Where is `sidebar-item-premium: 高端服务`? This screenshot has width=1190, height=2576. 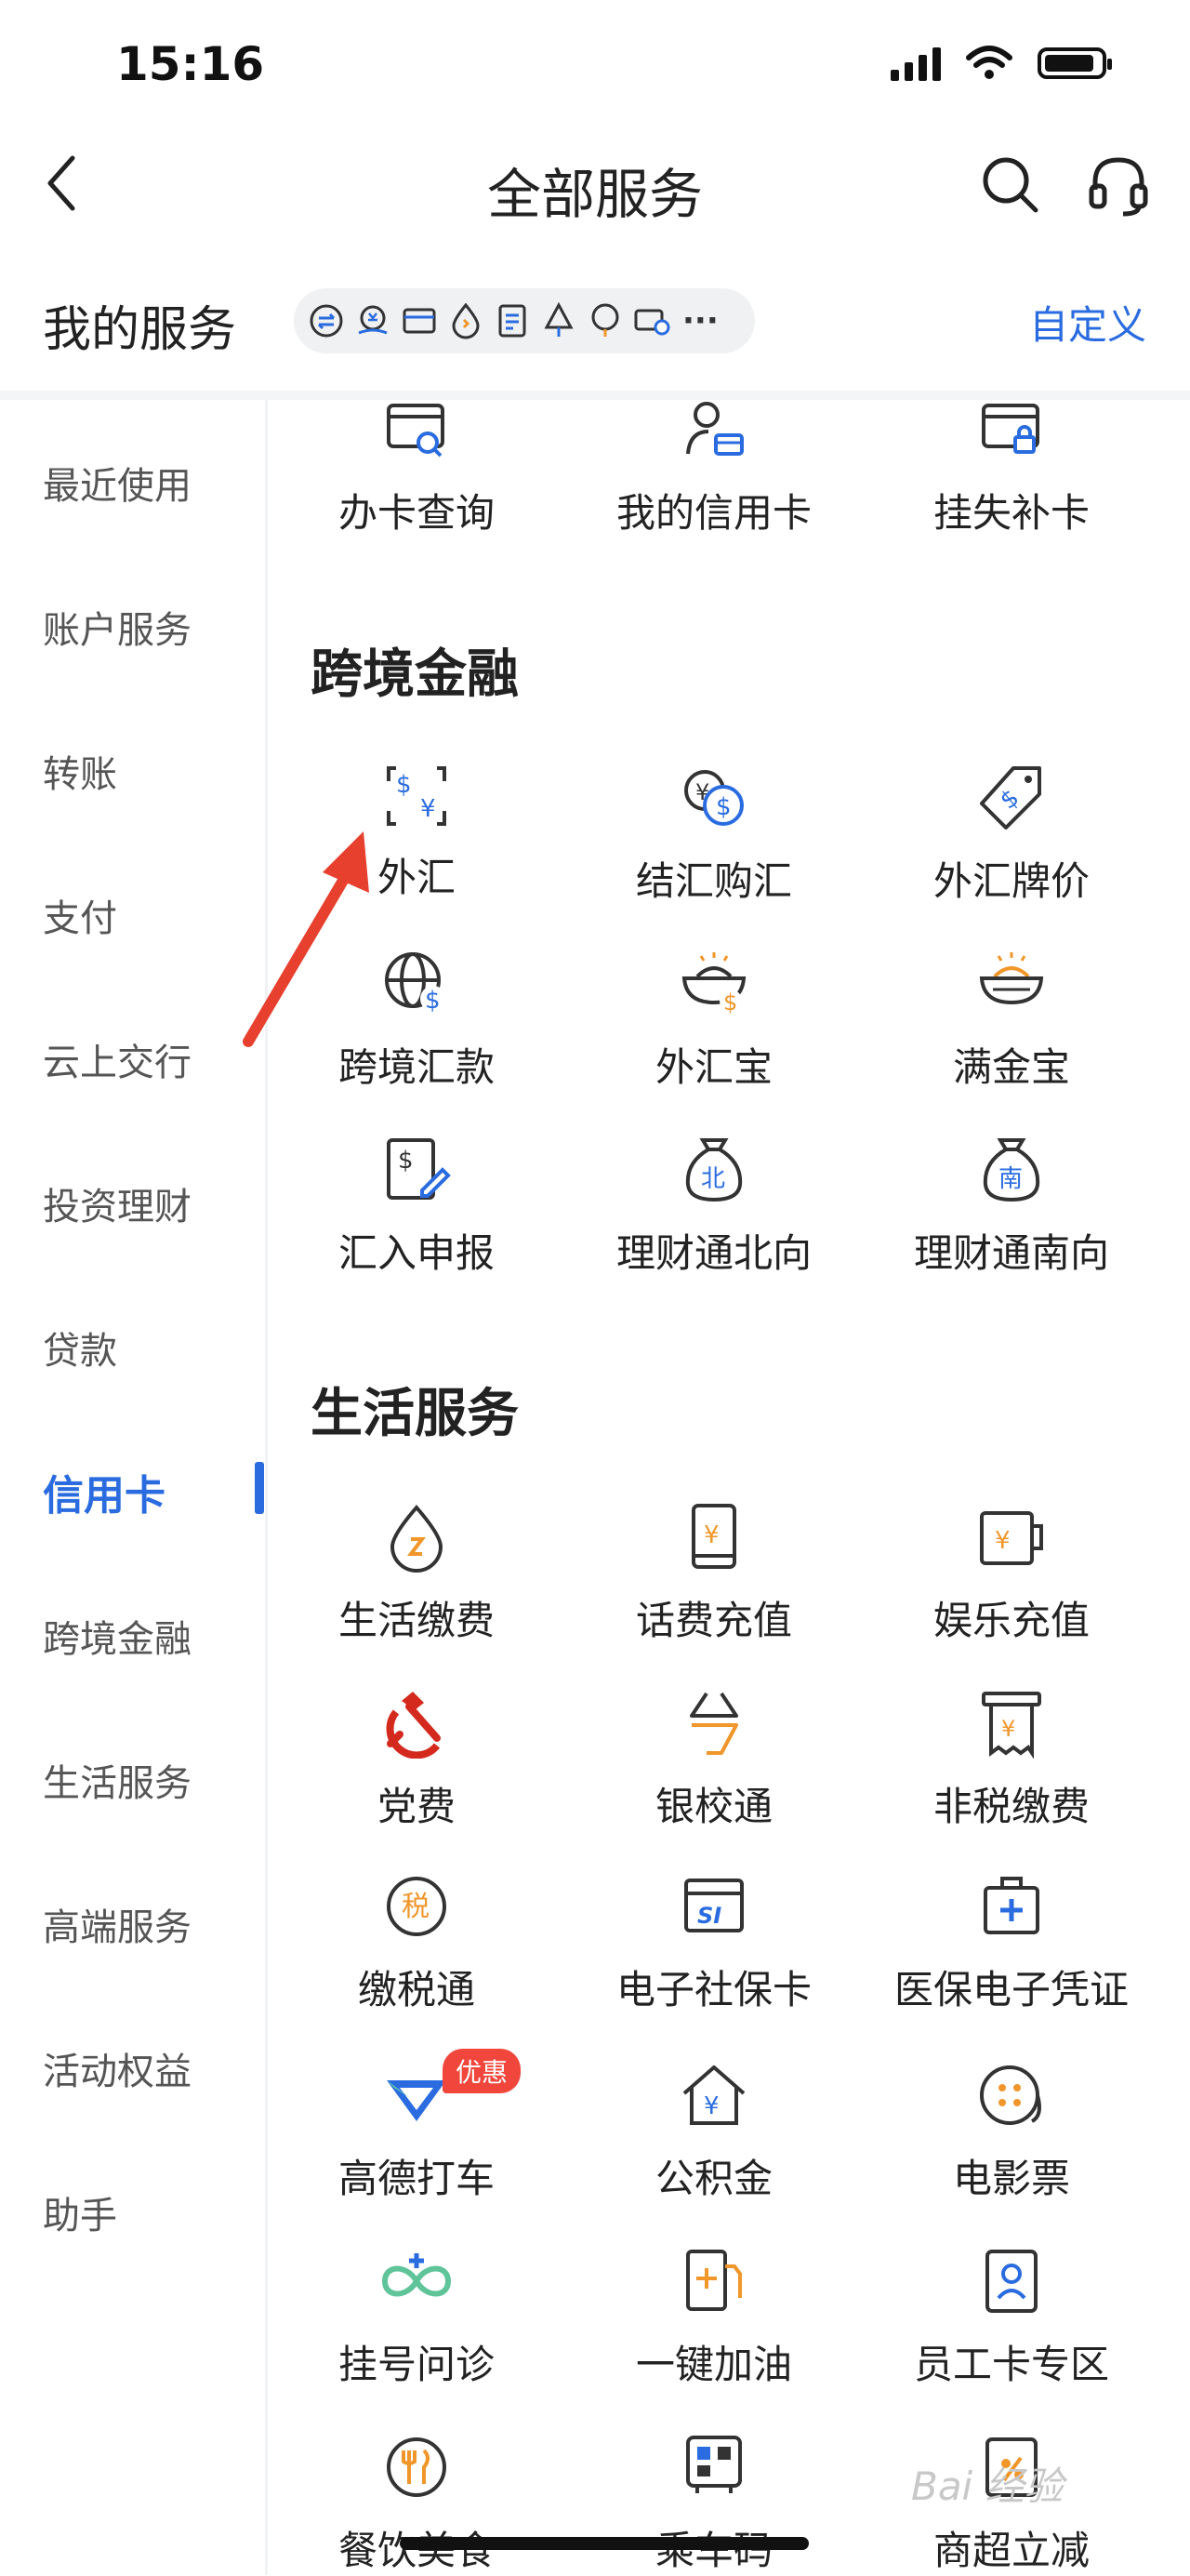 sidebar-item-premium: 高端服务 is located at coordinates (117, 1924).